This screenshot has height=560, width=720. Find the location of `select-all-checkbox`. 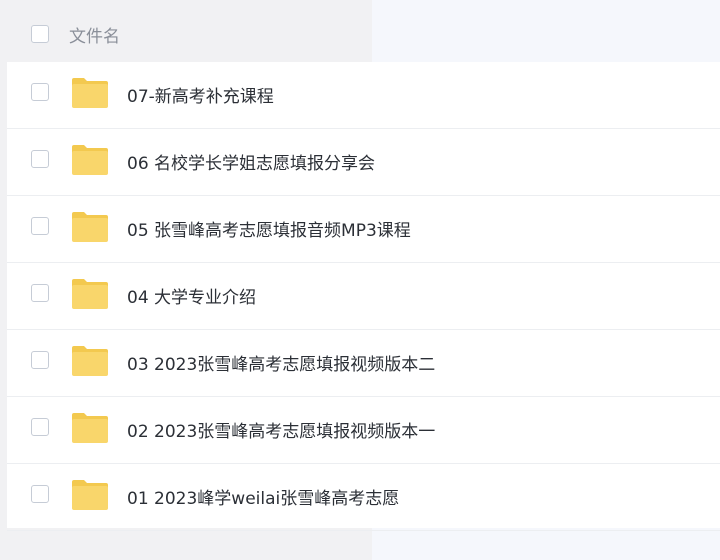

select-all-checkbox is located at coordinates (40, 34).